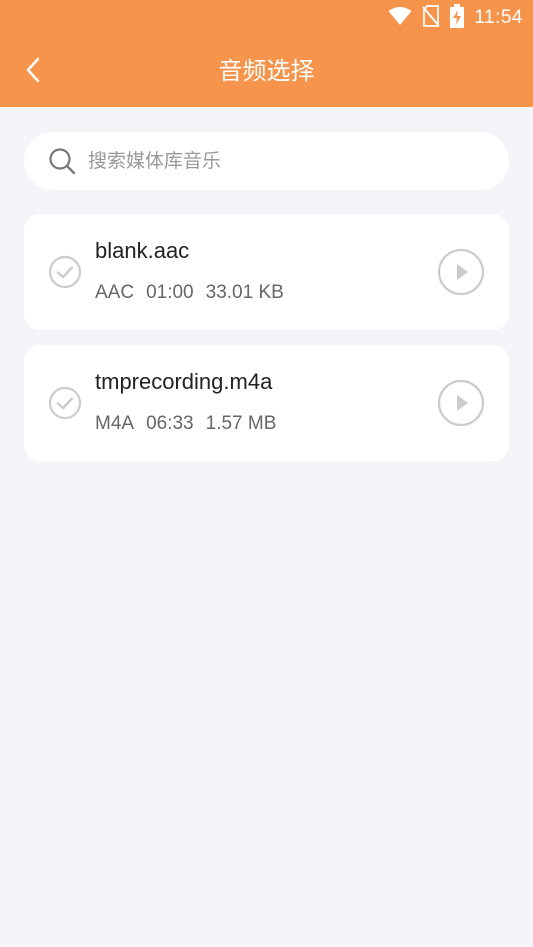  What do you see at coordinates (266, 18) in the screenshot?
I see `status-bar: 11:54` at bounding box center [266, 18].